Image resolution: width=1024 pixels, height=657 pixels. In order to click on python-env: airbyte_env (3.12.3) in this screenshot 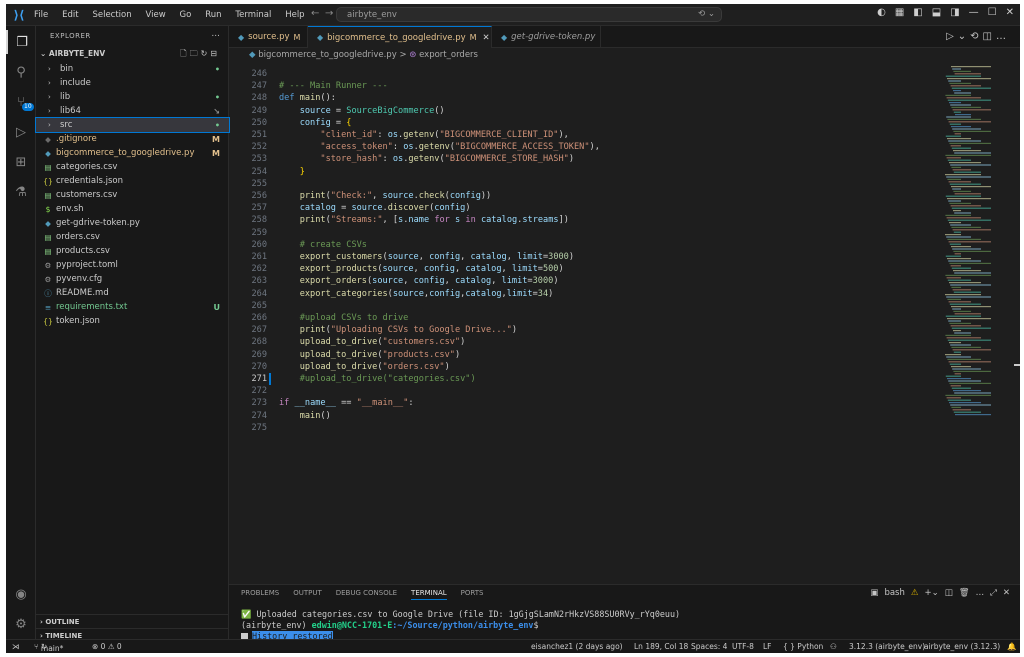, I will do `click(962, 646)`.